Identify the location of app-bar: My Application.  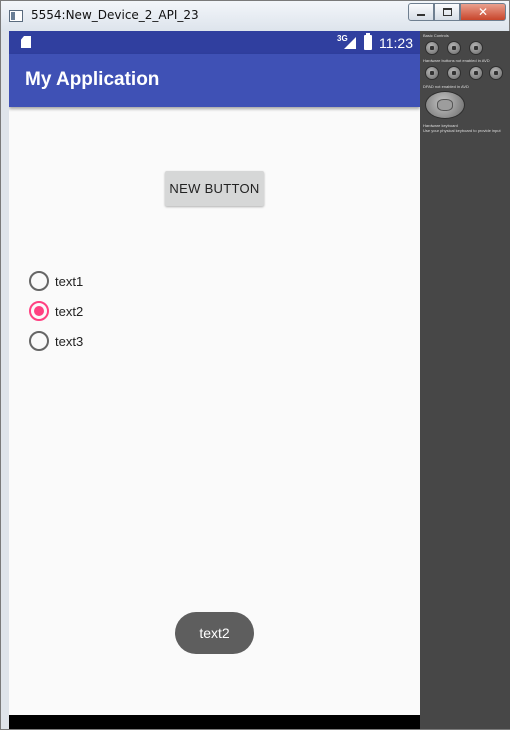
(214, 80).